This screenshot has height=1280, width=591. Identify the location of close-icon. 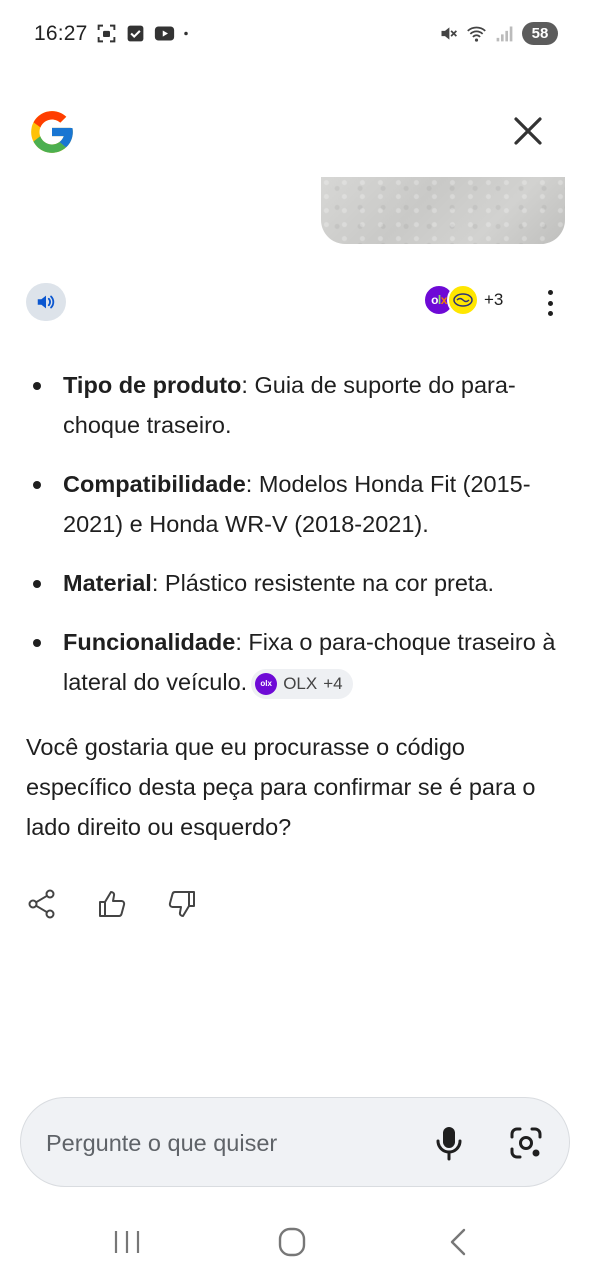
(528, 131).